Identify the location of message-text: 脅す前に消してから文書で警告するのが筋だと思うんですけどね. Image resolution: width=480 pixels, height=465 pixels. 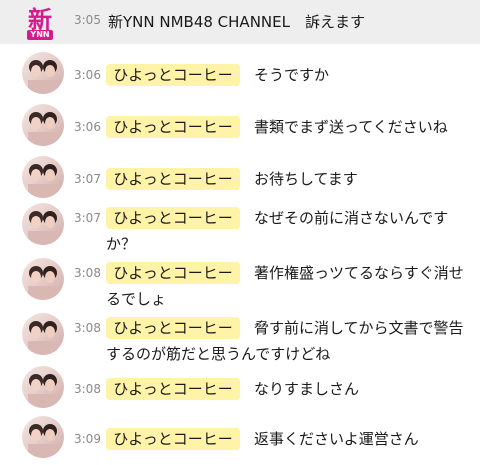
(285, 341).